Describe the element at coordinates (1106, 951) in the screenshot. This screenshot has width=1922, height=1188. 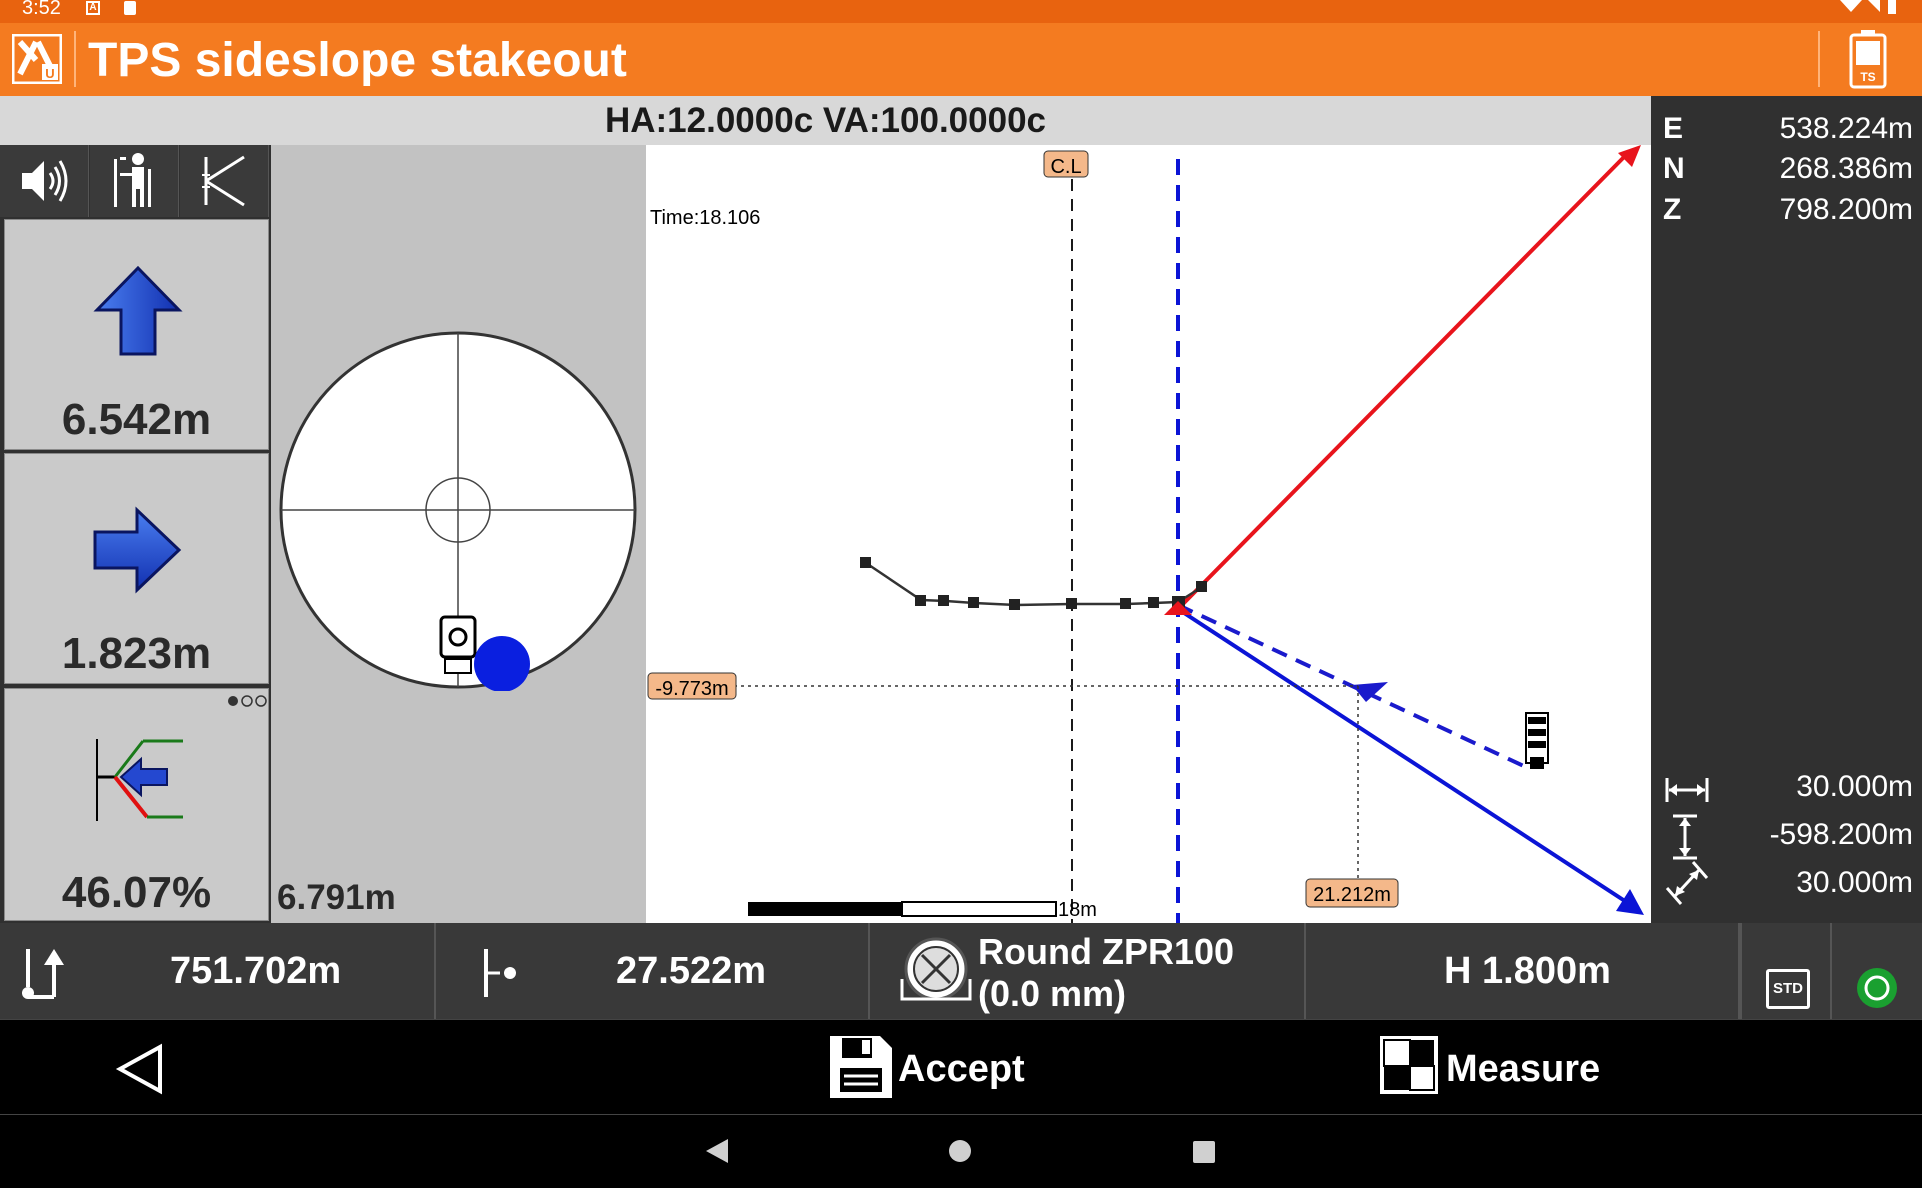
I see `prism-name: Round ZPR100` at that location.